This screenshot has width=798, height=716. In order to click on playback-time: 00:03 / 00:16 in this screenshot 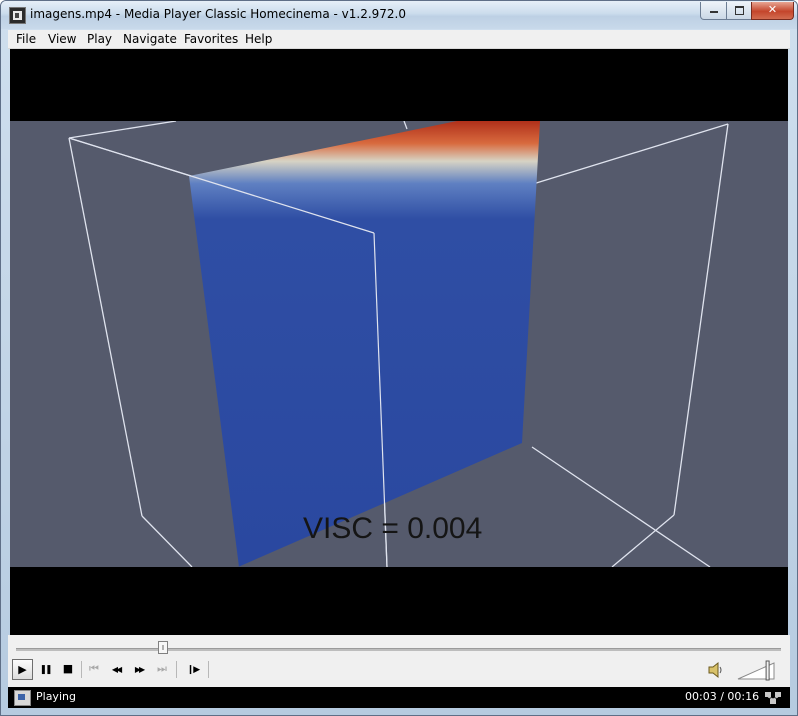, I will do `click(722, 696)`.